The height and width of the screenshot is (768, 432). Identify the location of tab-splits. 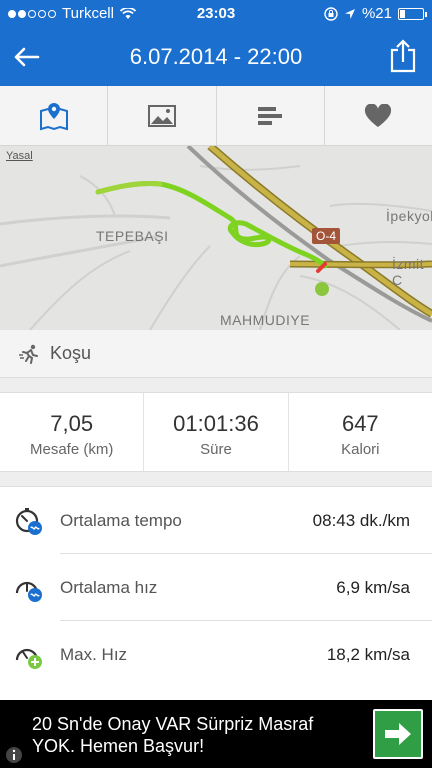
(271, 115).